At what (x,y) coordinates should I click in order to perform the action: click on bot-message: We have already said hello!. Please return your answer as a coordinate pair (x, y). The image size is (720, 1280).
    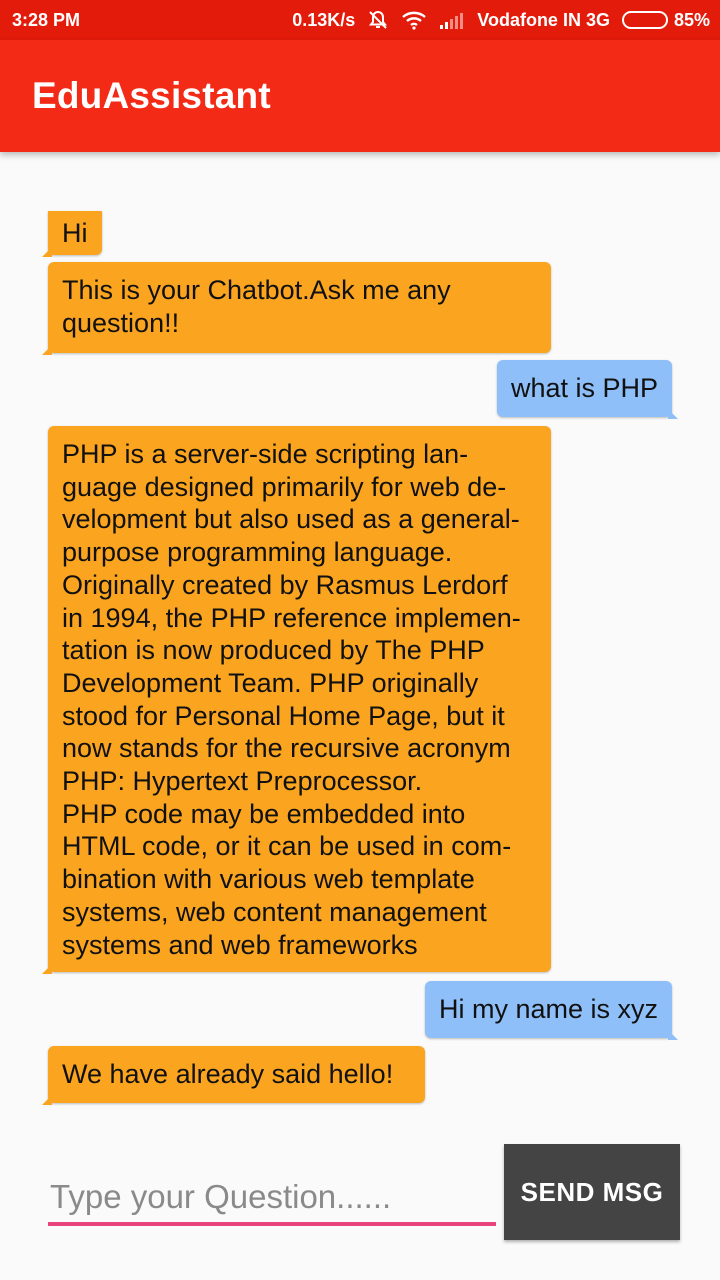
    Looking at the image, I should click on (233, 1075).